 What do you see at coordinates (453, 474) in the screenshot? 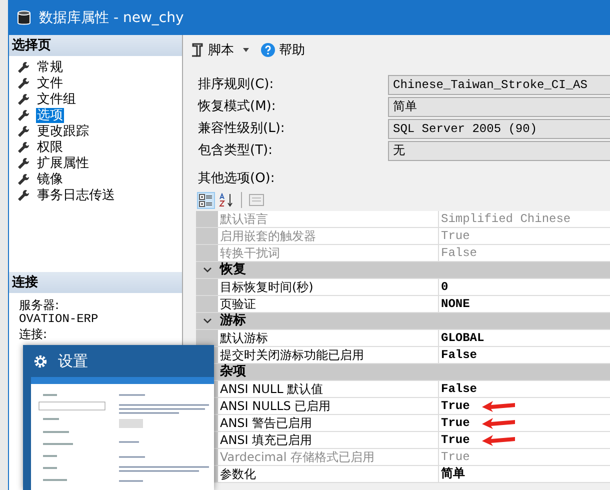
I see `property-value: 简单` at bounding box center [453, 474].